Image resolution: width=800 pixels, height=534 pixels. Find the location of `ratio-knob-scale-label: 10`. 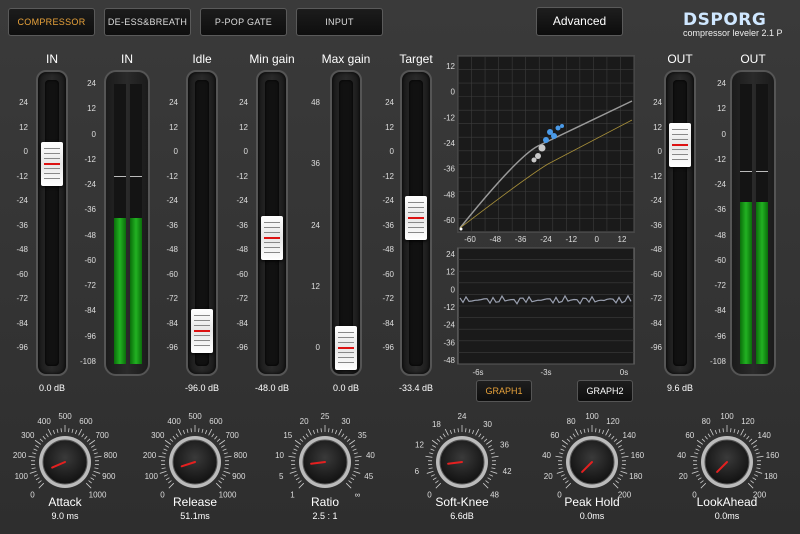

ratio-knob-scale-label: 10 is located at coordinates (279, 455).